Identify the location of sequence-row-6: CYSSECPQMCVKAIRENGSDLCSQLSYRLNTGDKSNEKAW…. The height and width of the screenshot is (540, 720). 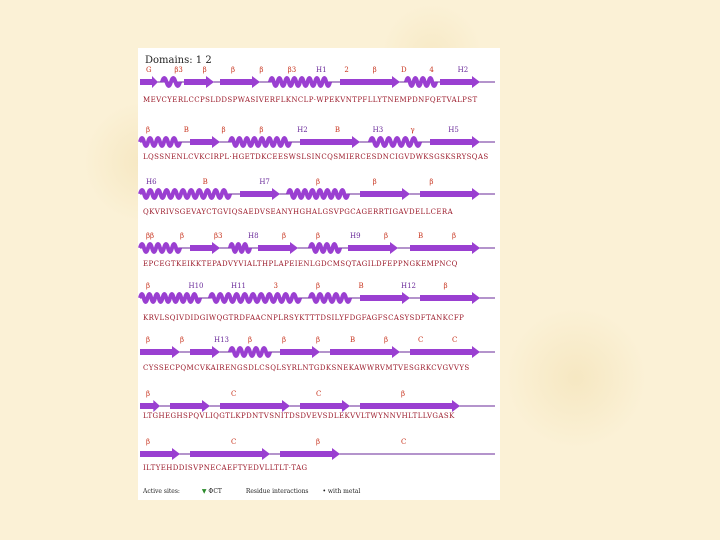
(306, 368).